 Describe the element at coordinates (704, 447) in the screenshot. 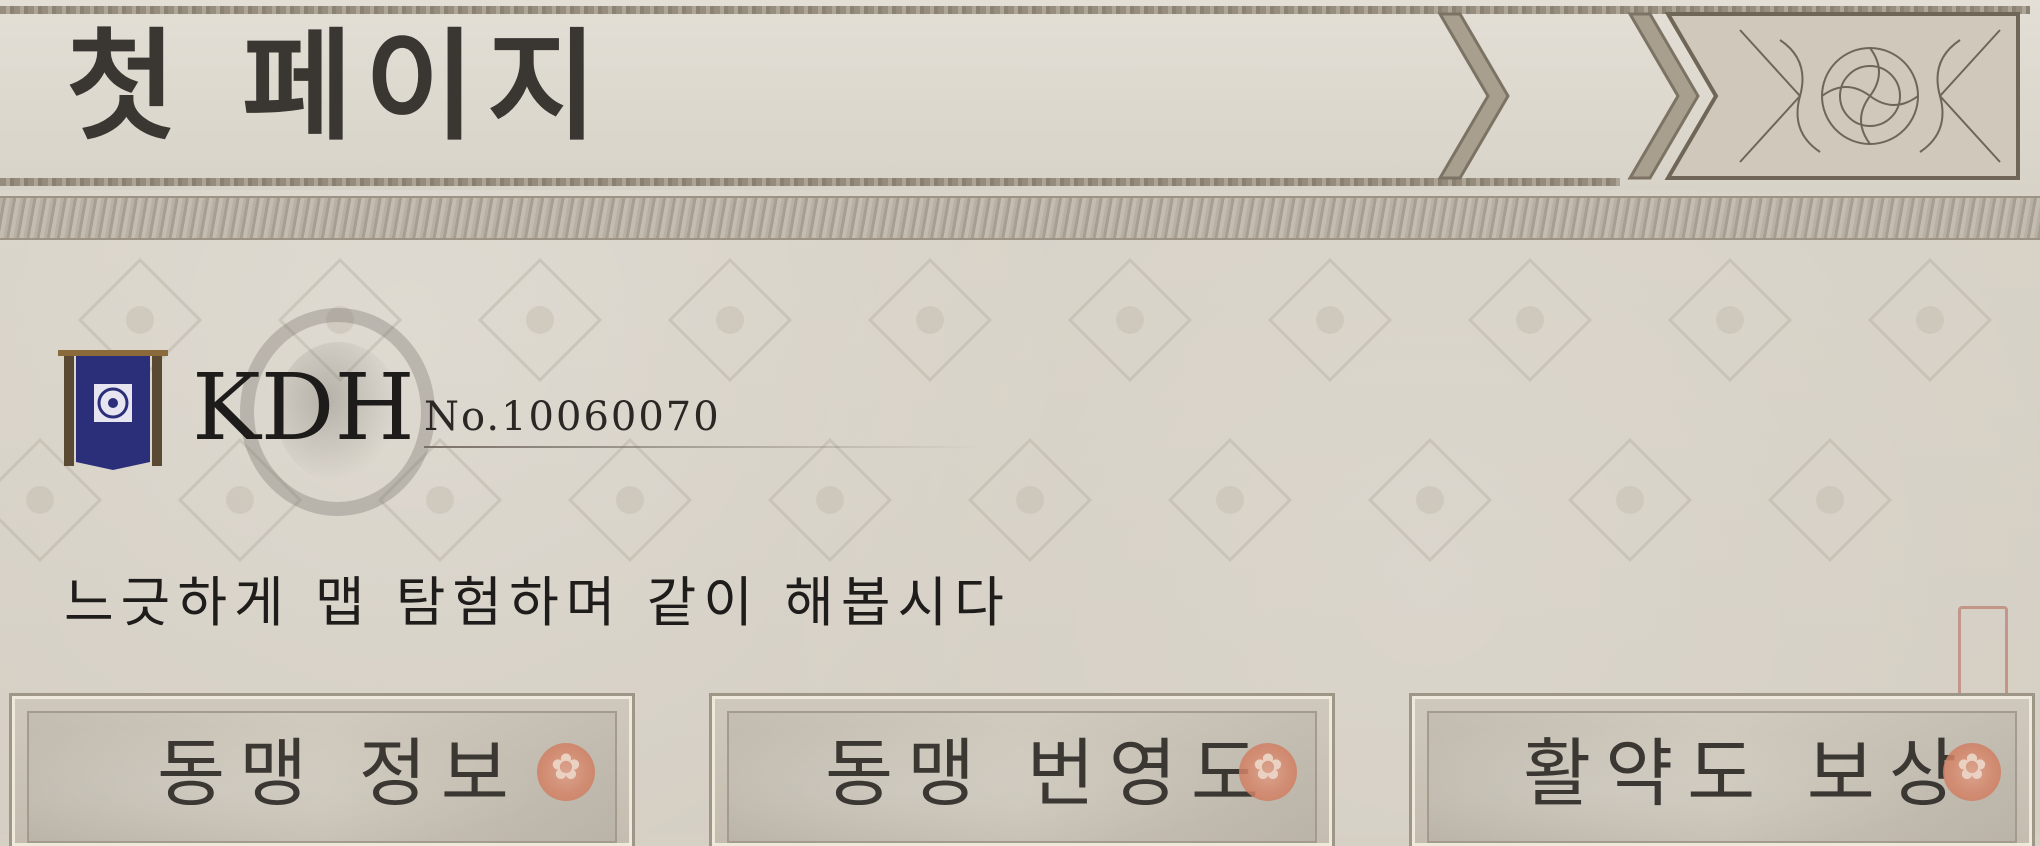

I see `name-divider` at that location.